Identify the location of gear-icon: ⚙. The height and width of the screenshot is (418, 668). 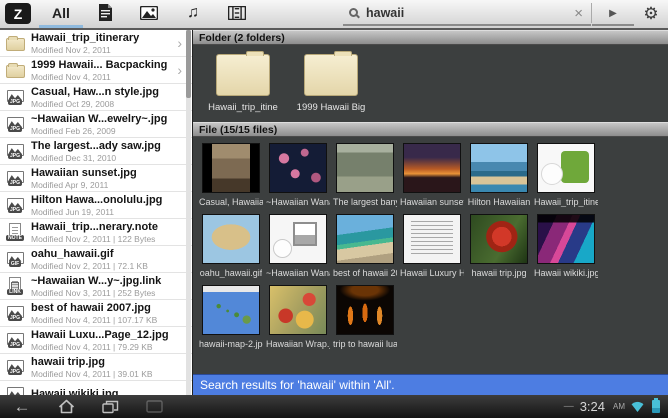
(651, 13).